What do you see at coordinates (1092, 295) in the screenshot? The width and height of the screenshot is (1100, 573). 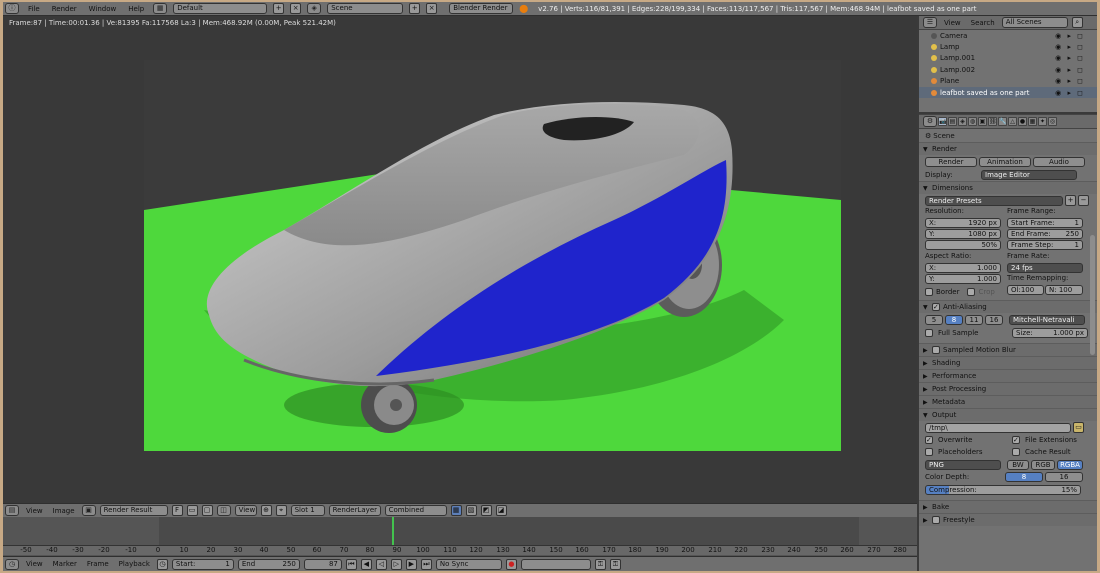 I see `properties-scrollbar` at bounding box center [1092, 295].